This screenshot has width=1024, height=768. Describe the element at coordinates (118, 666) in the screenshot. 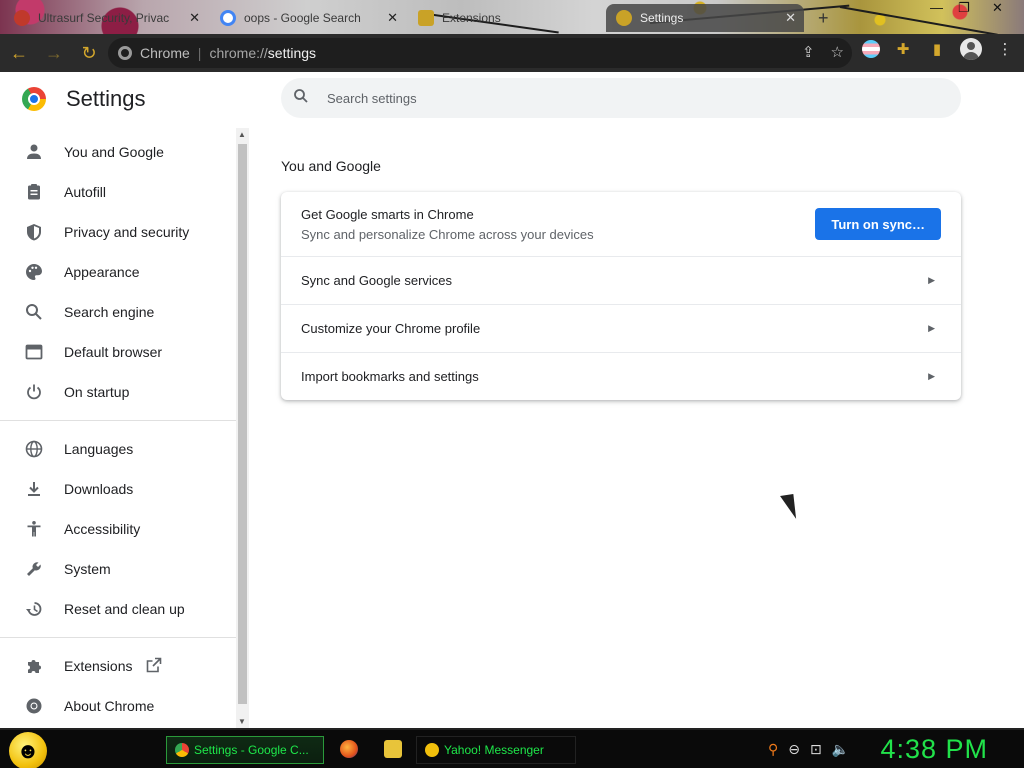

I see `sidebar-item-extensions: Extensions` at that location.